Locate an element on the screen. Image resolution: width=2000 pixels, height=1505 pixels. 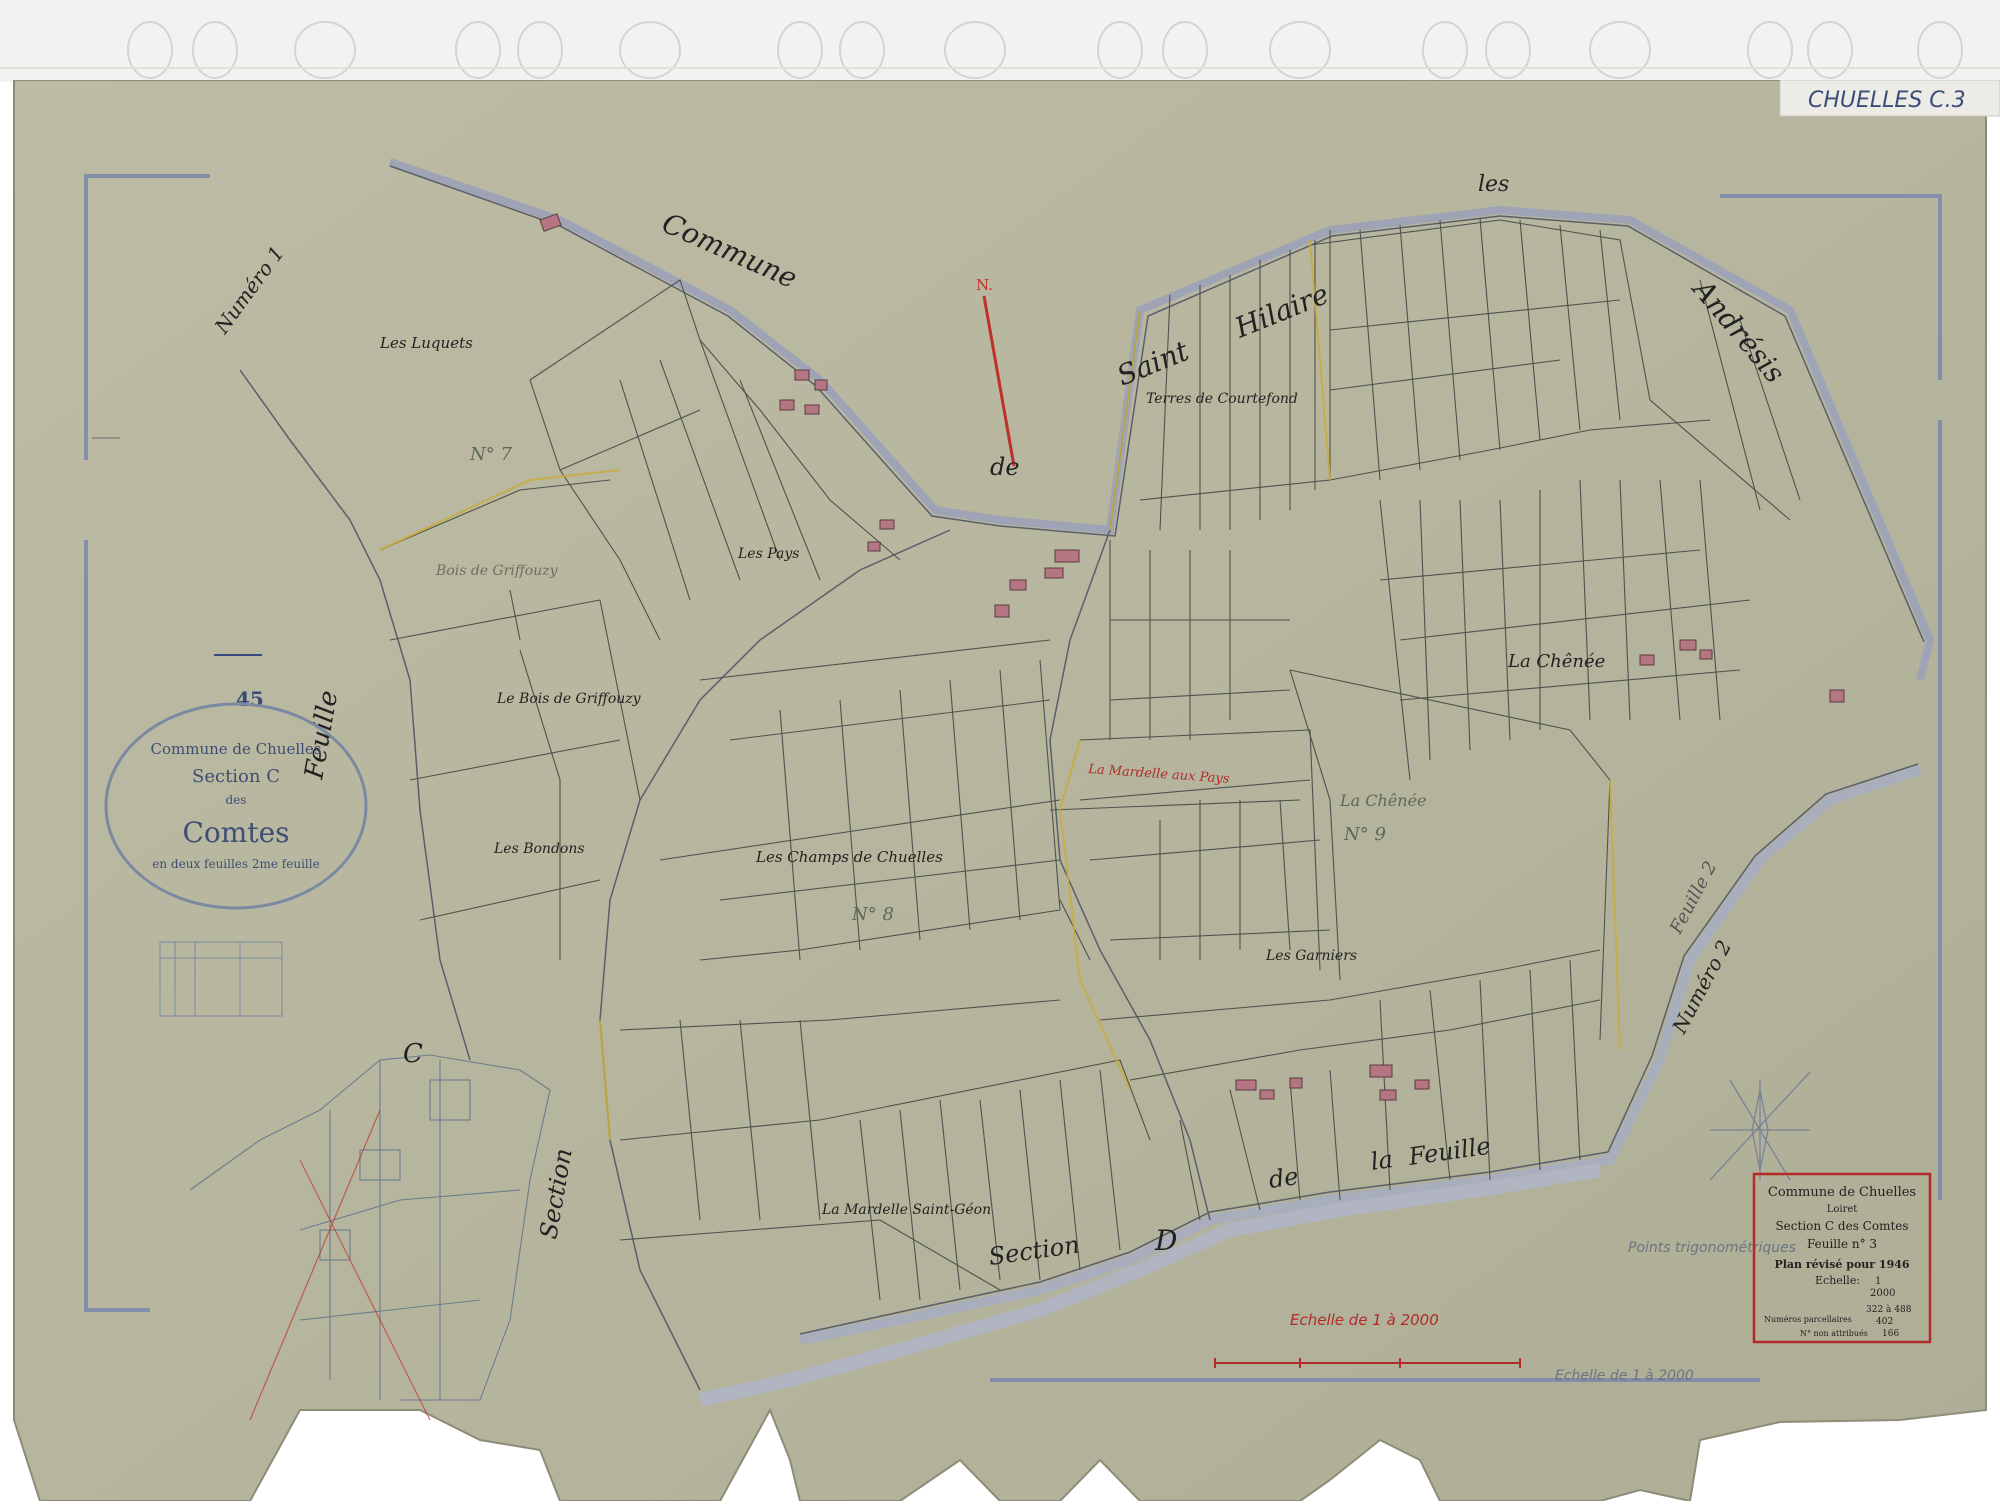
svg-text: Numéros parcellaires is located at coordinates (1808, 1319).